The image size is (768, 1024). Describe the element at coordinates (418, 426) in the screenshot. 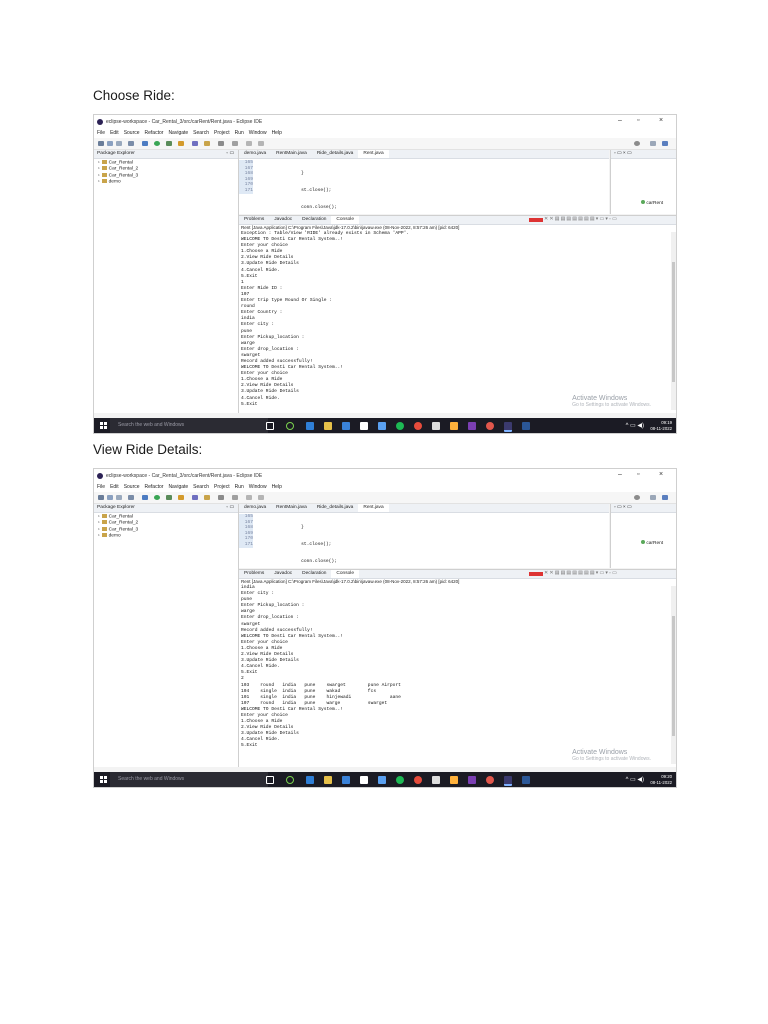

I see `chrome-icon` at that location.